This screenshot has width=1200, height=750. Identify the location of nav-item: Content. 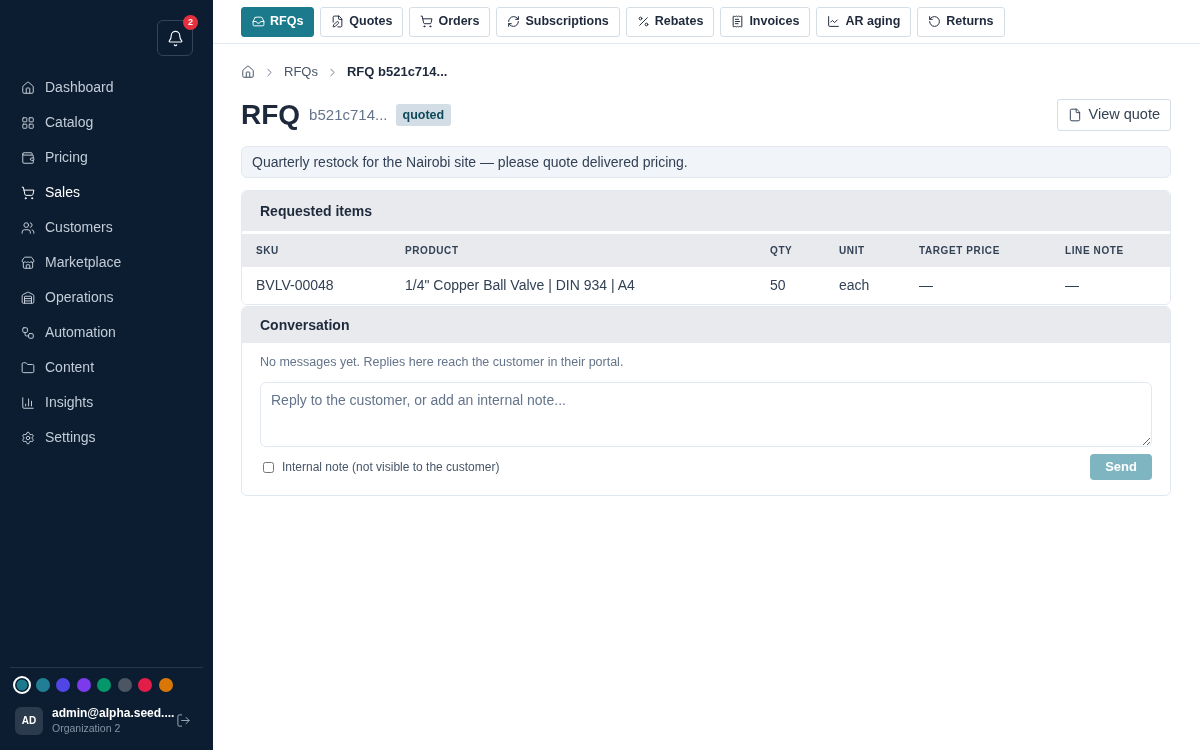
(106, 367).